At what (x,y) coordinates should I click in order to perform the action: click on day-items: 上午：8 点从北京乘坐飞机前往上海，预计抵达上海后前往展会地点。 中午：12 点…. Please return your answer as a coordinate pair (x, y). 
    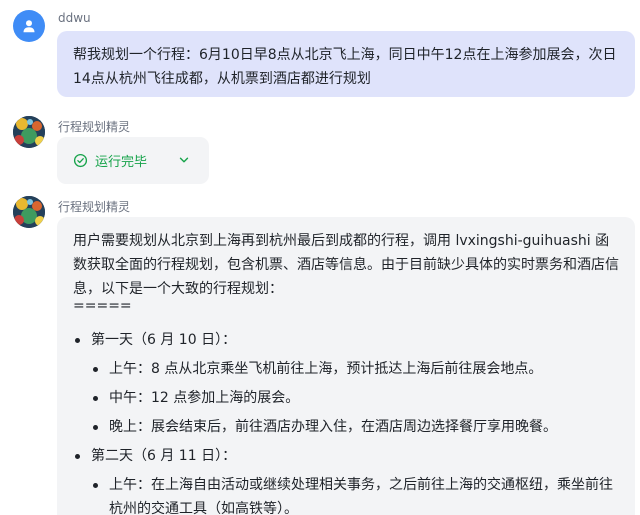
    Looking at the image, I should click on (355, 398).